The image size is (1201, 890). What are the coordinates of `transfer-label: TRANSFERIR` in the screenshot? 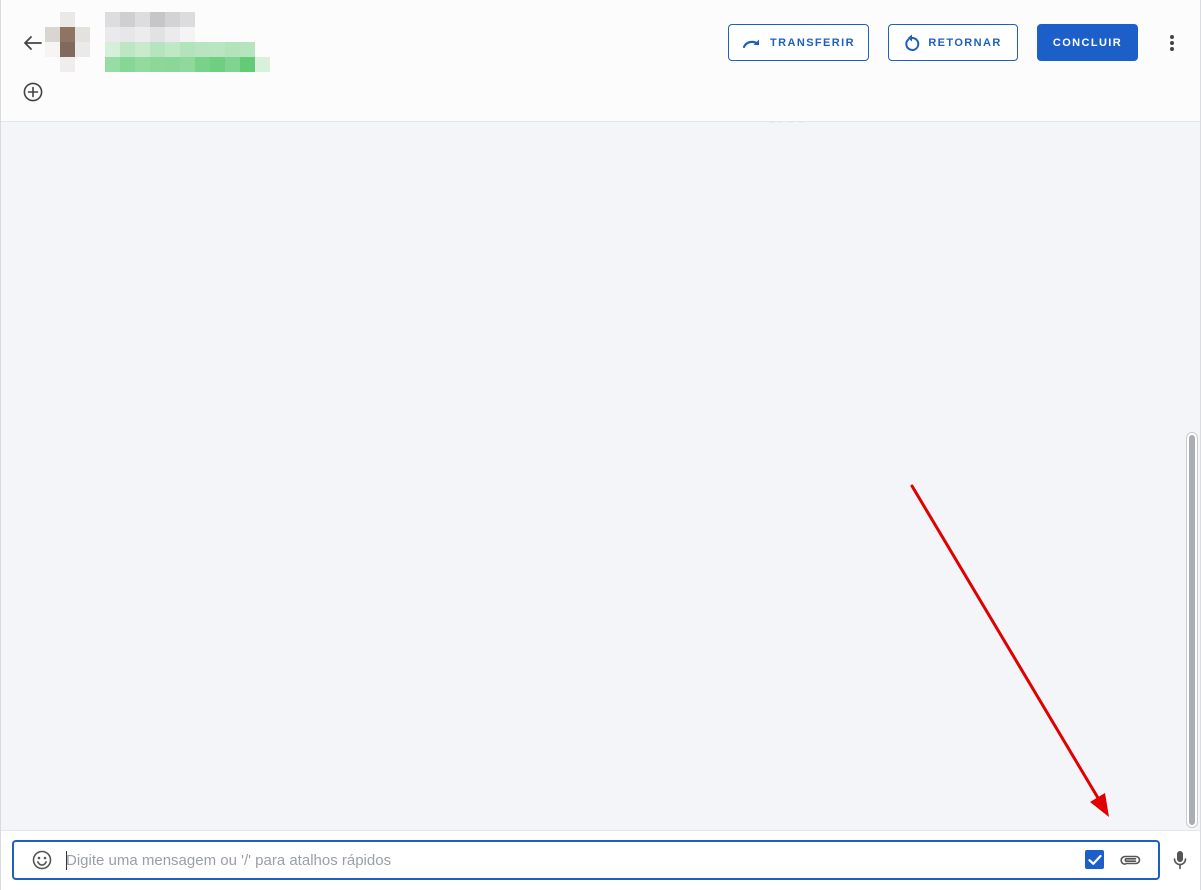 It's located at (812, 42).